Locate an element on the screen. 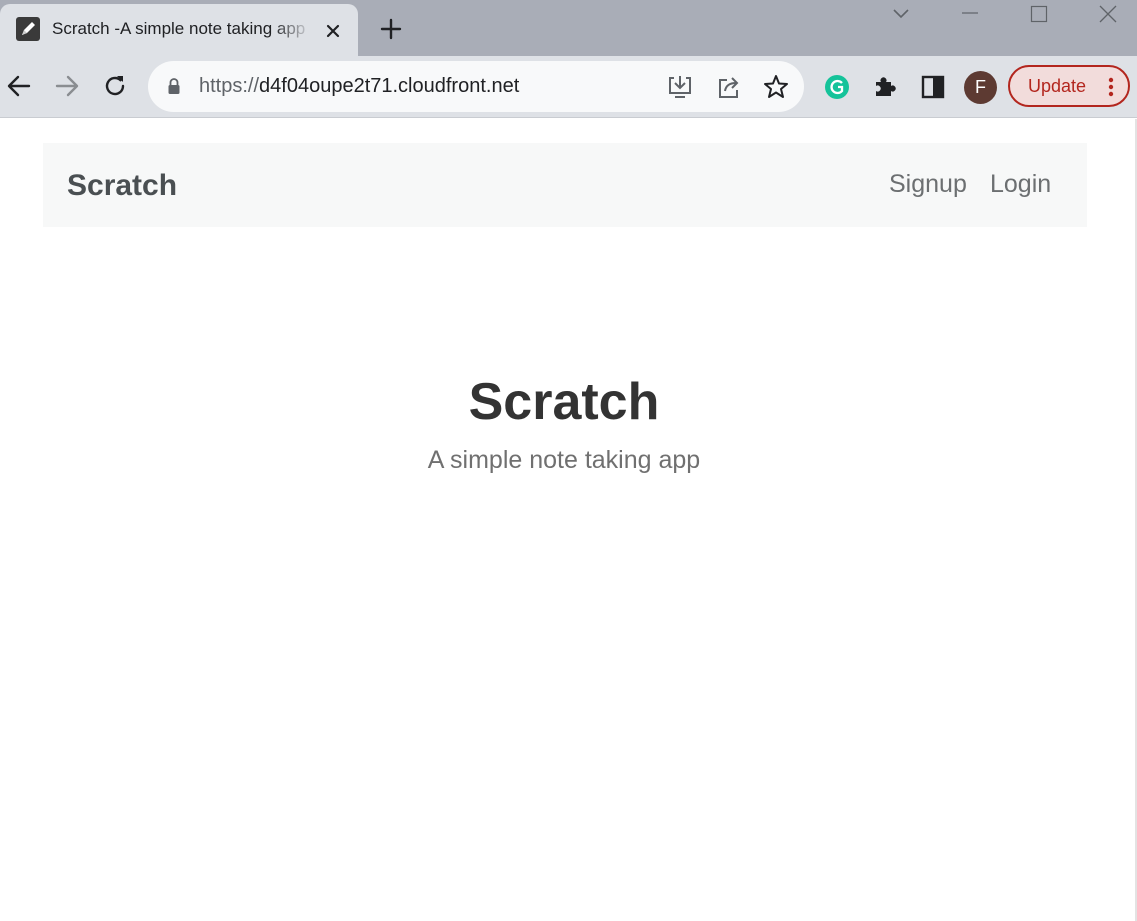 The image size is (1137, 921). reload-icon is located at coordinates (115, 86).